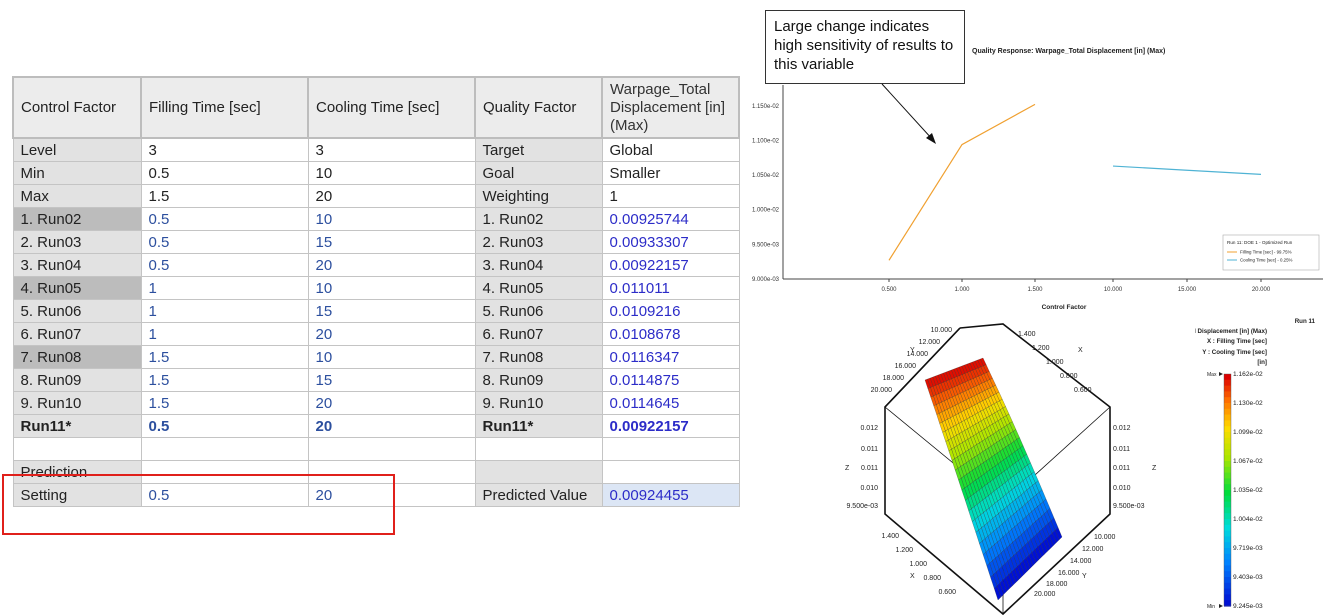 This screenshot has height=616, width=1334. Describe the element at coordinates (1083, 390) in the screenshot. I see `x-tick-label-top: 0.600` at that location.